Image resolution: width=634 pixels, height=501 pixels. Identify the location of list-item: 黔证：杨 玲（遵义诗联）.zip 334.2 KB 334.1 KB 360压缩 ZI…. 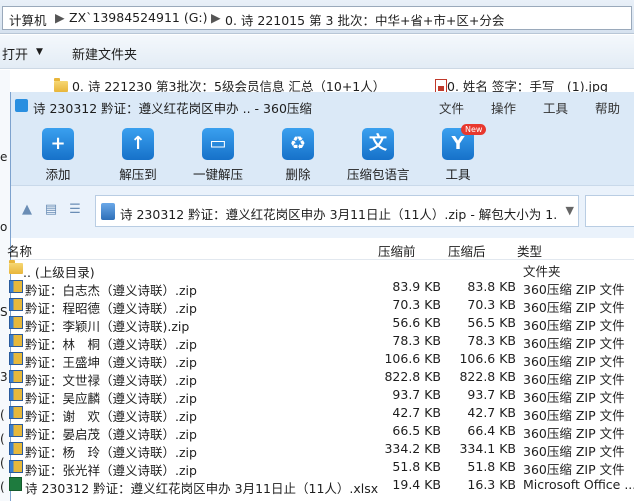
(321, 450).